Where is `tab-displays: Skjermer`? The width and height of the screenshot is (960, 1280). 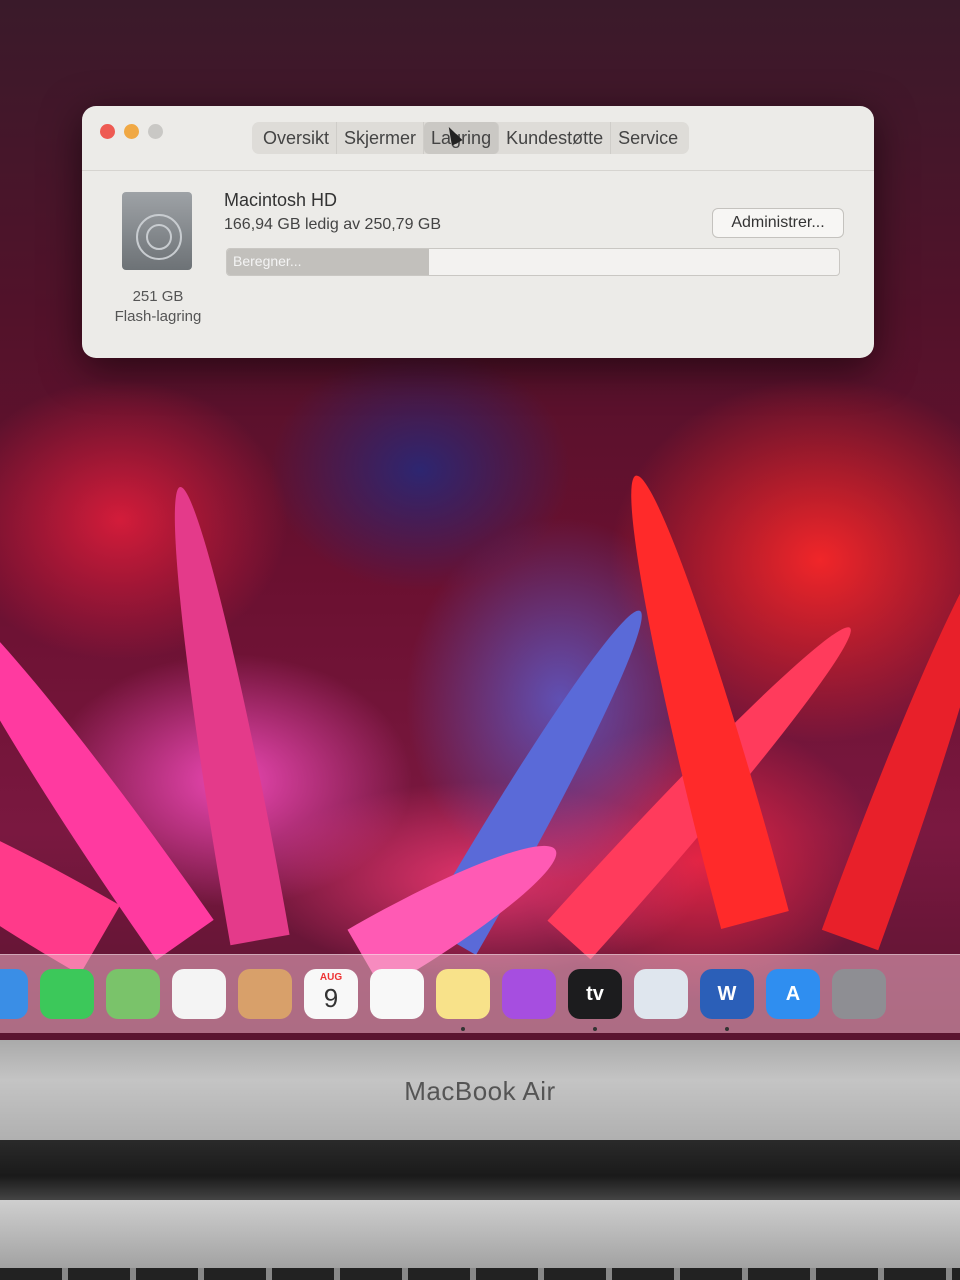
tab-displays: Skjermer is located at coordinates (381, 138).